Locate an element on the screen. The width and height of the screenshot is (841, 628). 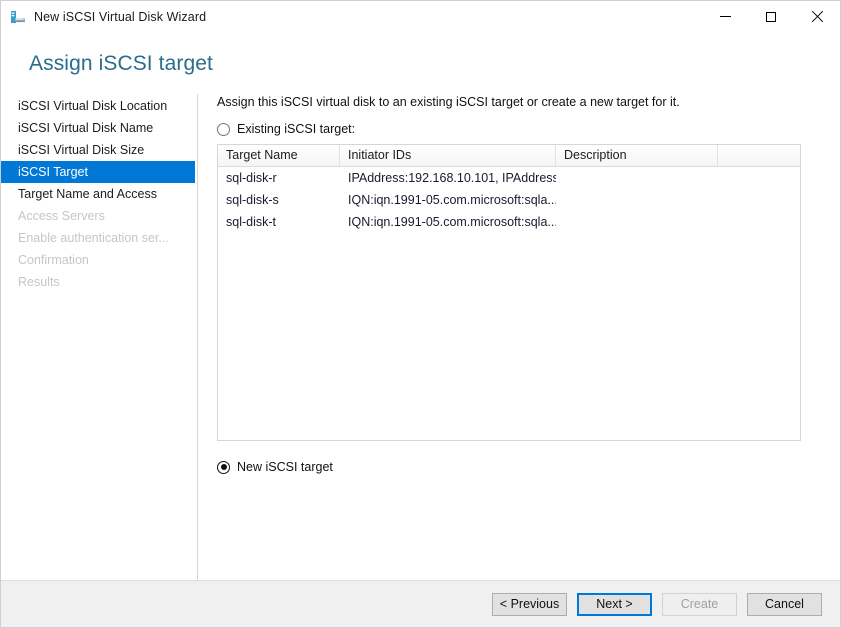
cell-target-name: sql-disk-r is located at coordinates (251, 178).